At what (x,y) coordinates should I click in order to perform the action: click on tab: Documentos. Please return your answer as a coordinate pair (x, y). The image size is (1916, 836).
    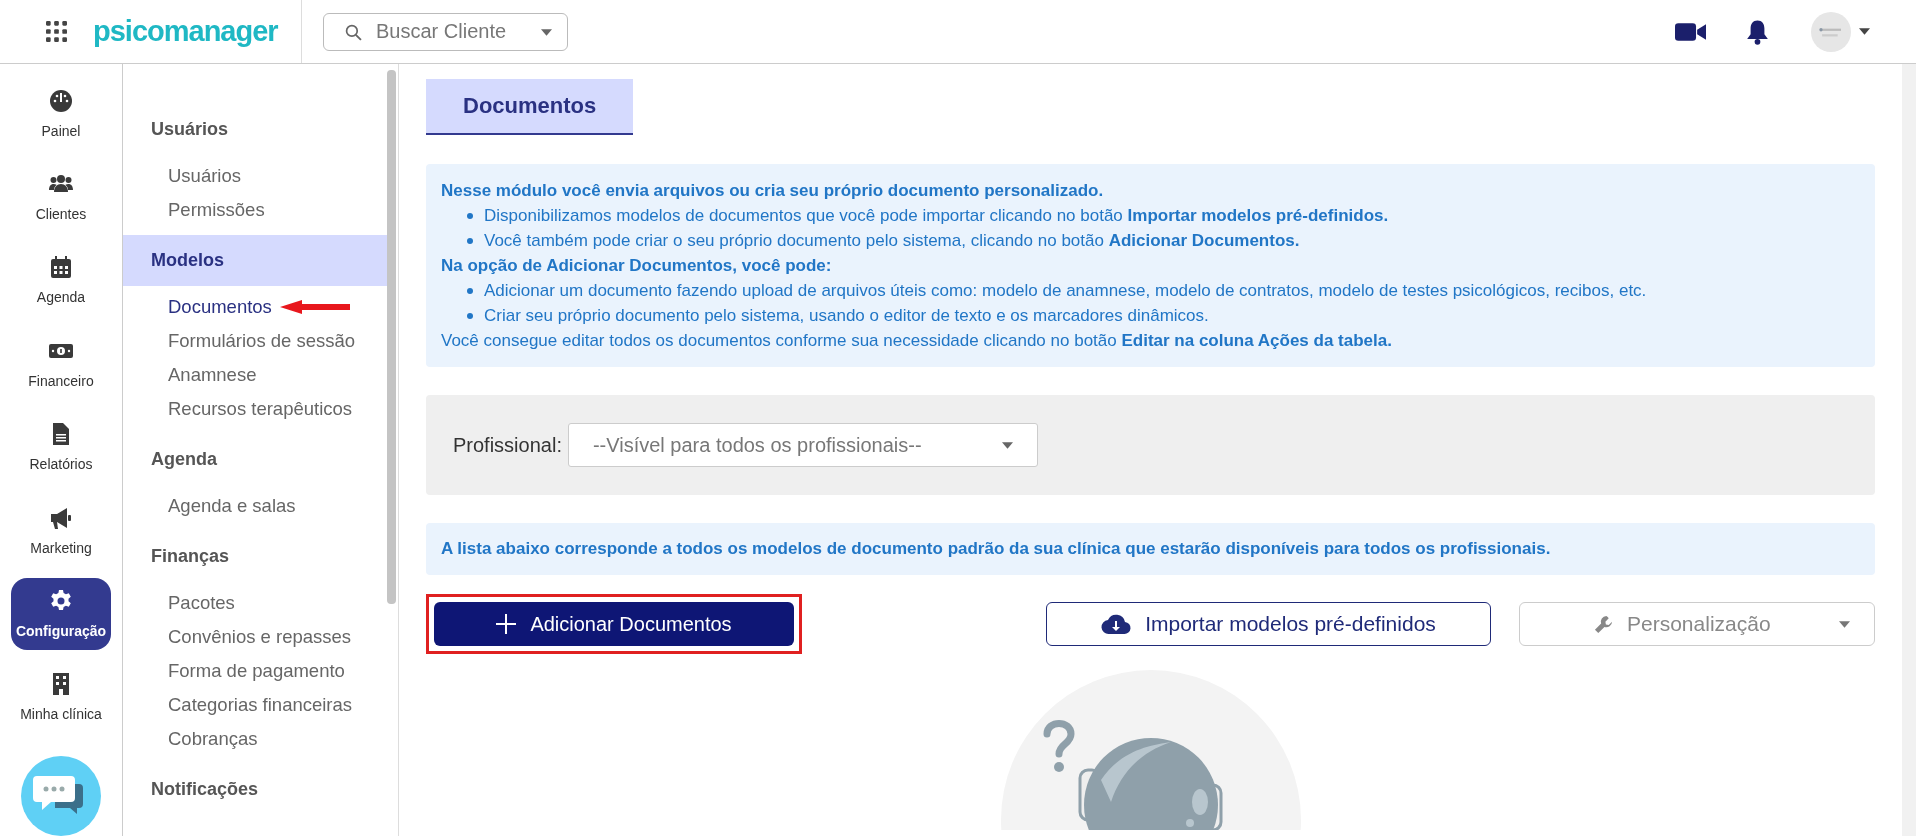
    Looking at the image, I should click on (530, 107).